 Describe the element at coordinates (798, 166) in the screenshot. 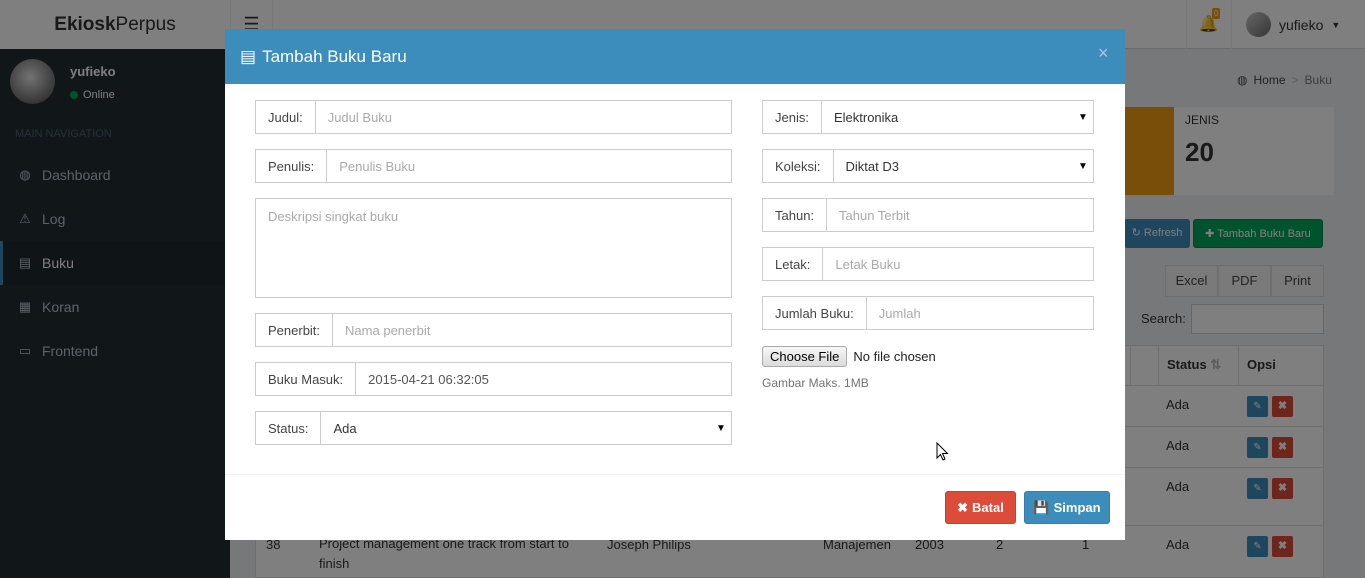

I see `koleksi-label: Koleksi:` at that location.